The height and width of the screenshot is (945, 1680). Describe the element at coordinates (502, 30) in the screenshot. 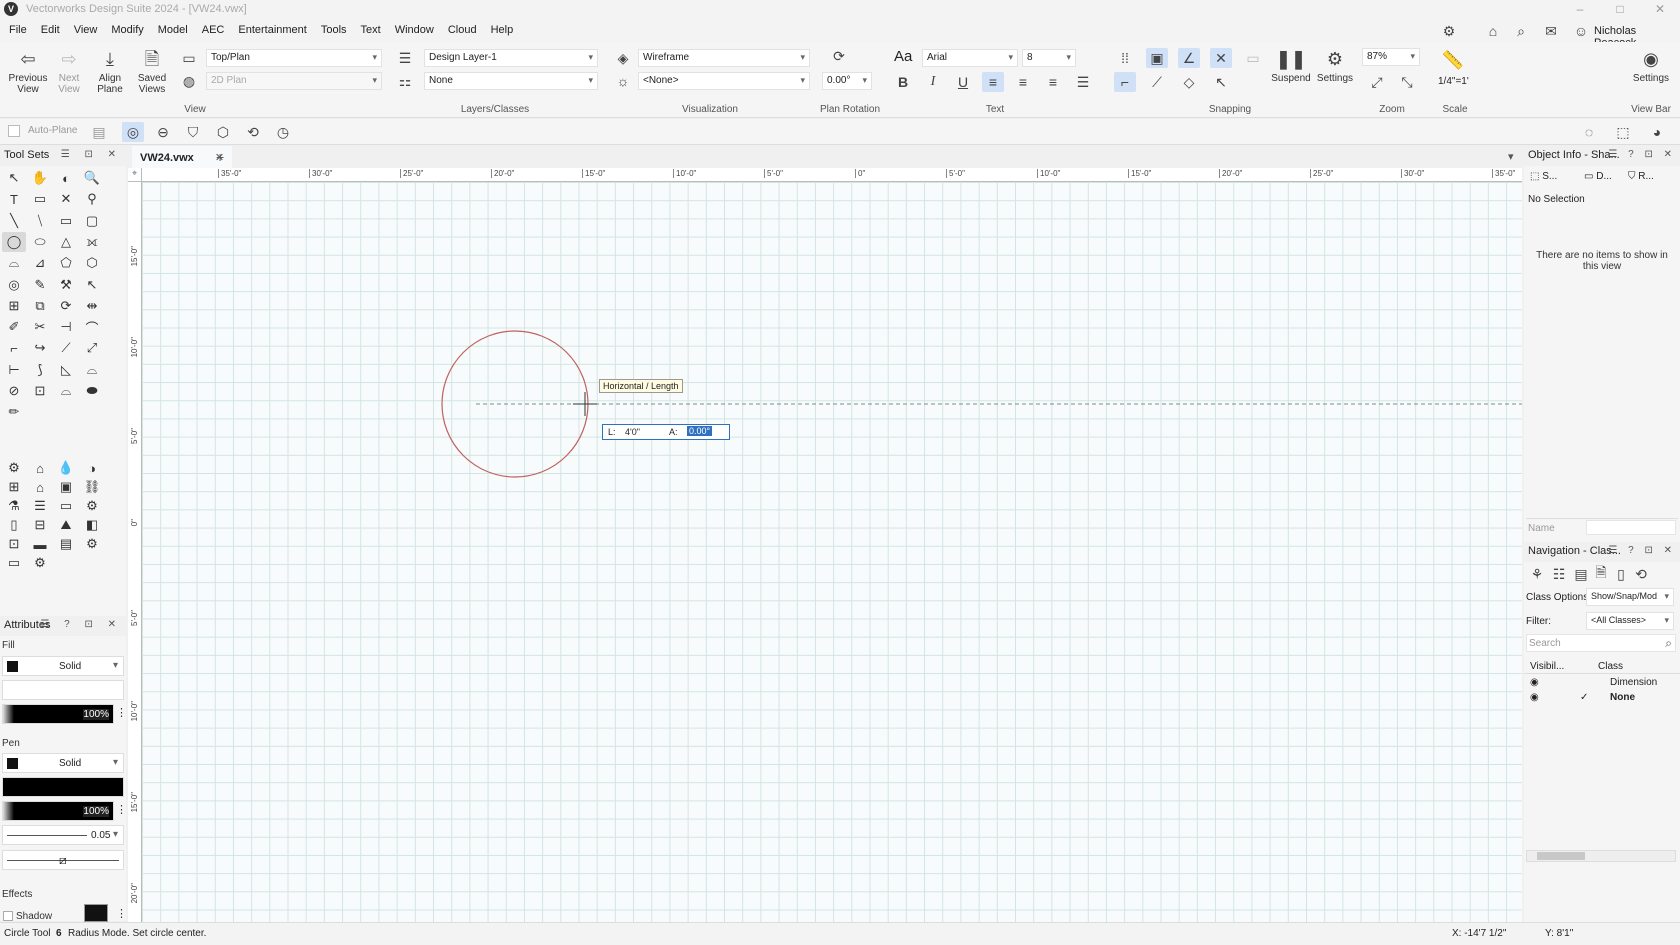

I see `menu-help: Help` at that location.